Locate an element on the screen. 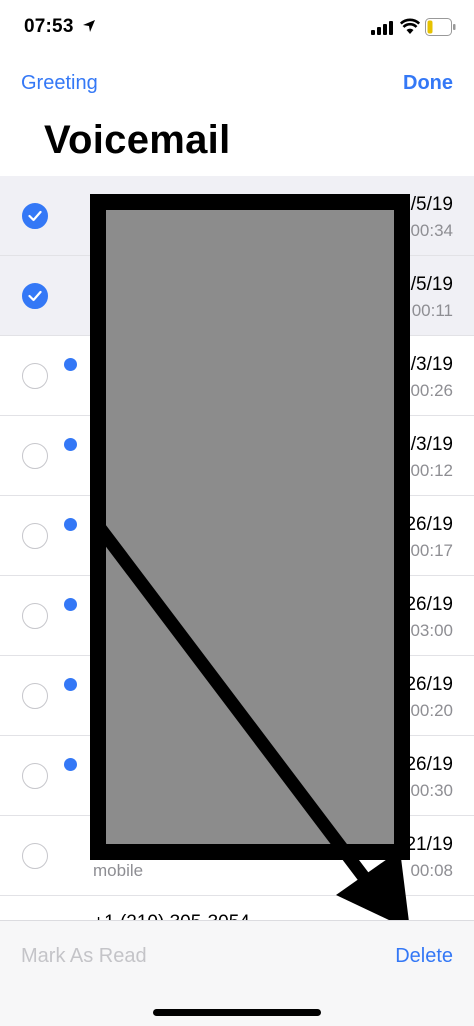 Image resolution: width=474 pixels, height=1026 pixels. list-item: +1 (210) 305-3054 is located at coordinates (237, 908).